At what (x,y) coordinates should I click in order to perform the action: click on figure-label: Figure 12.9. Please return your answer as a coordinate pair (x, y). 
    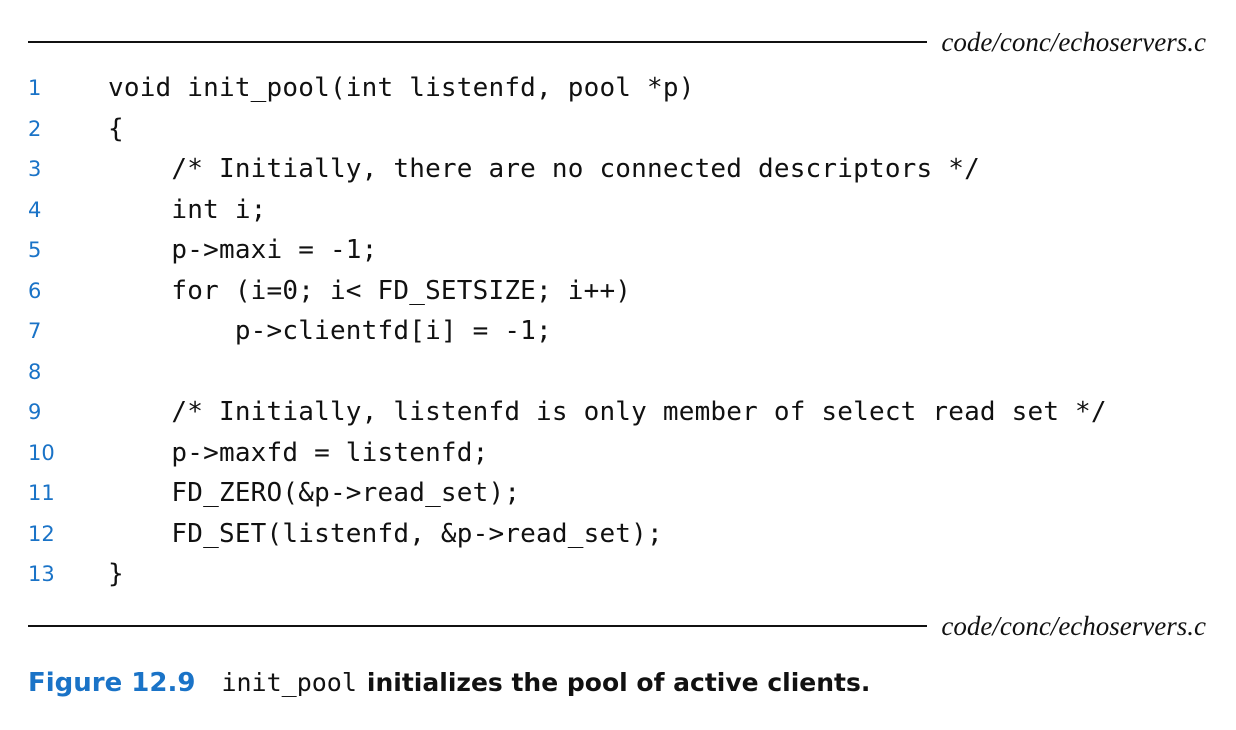
    Looking at the image, I should click on (112, 683).